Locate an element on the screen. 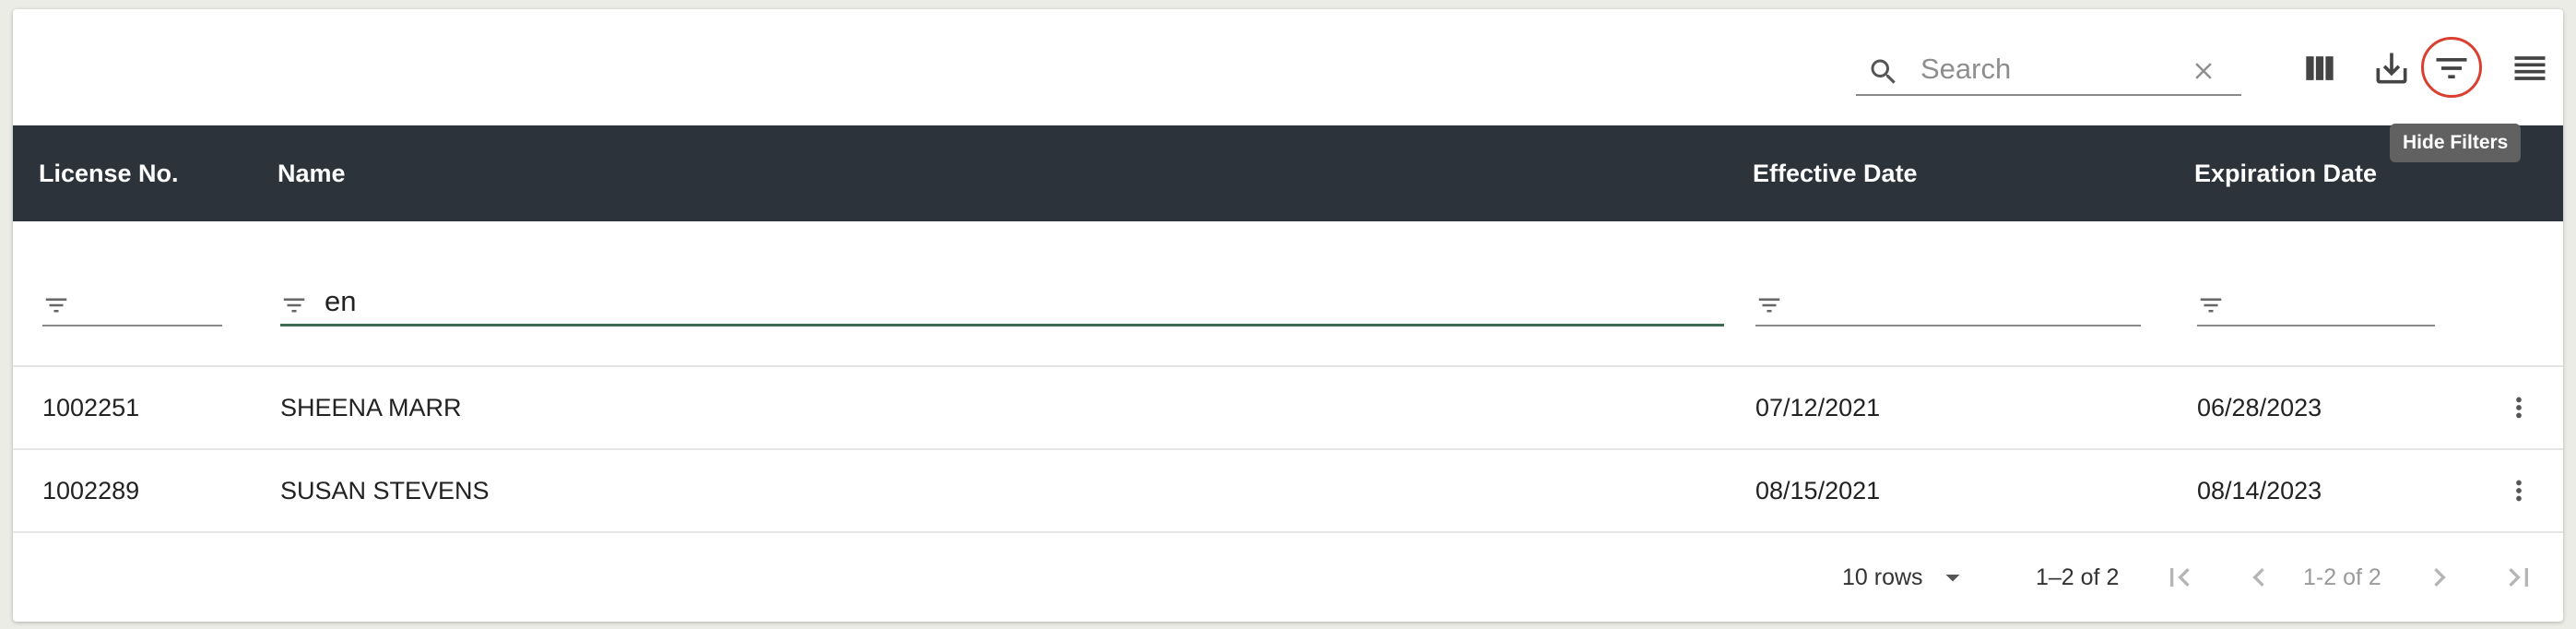  license-filter-input is located at coordinates (151, 301).